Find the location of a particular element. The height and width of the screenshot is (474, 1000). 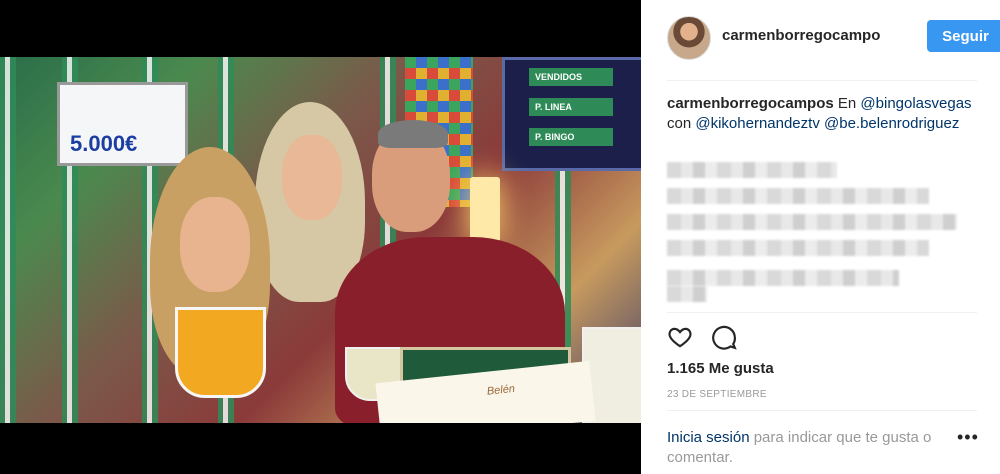

username-link: carmenborregocampos is located at coordinates (801, 35).